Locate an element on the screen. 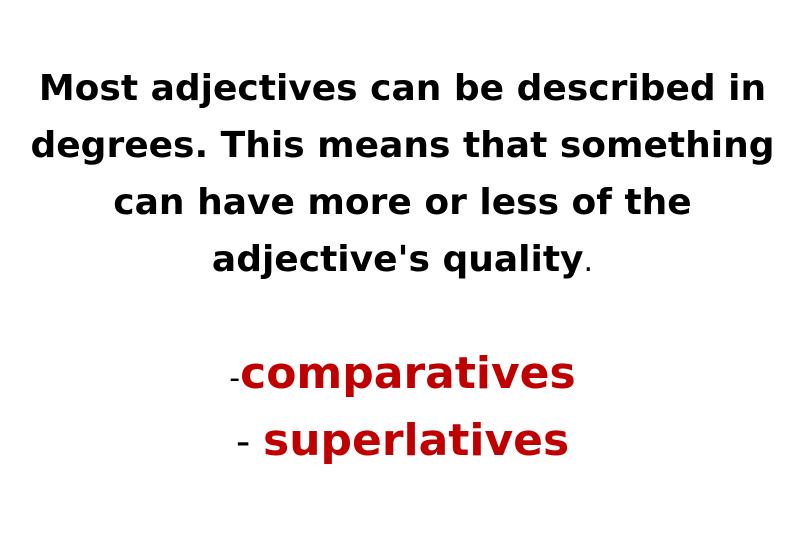 This screenshot has width=805, height=541. list-item-superlatives: - superlatives is located at coordinates (402, 441).